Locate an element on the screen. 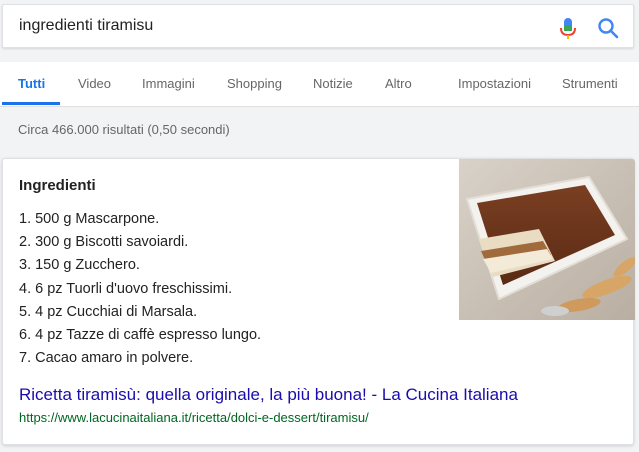 Image resolution: width=639 pixels, height=452 pixels. active-tab-indicator is located at coordinates (31, 103).